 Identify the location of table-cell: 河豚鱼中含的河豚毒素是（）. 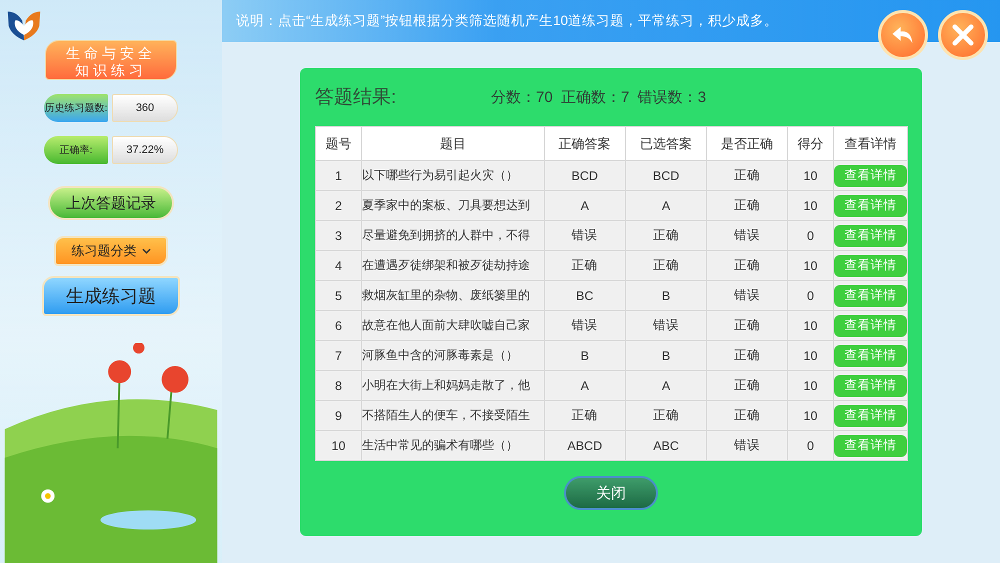
(452, 355).